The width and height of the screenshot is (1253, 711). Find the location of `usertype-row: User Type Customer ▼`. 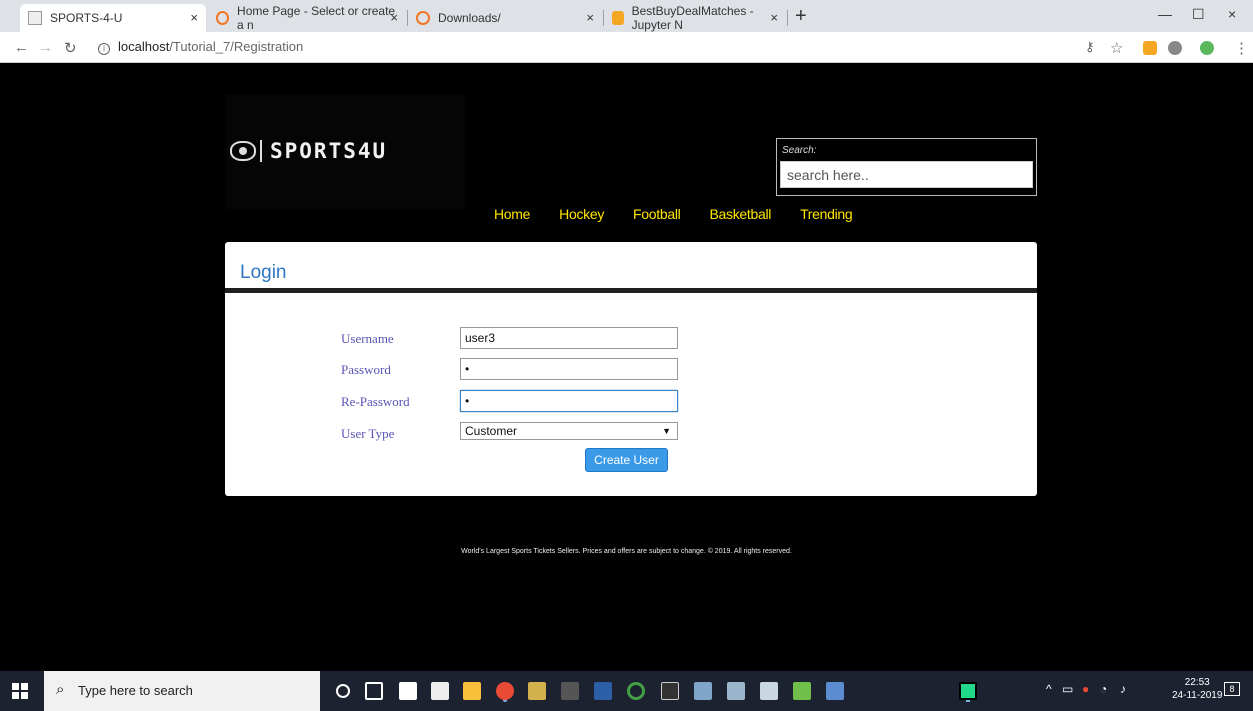

usertype-row: User Type Customer ▼ is located at coordinates (631, 433).